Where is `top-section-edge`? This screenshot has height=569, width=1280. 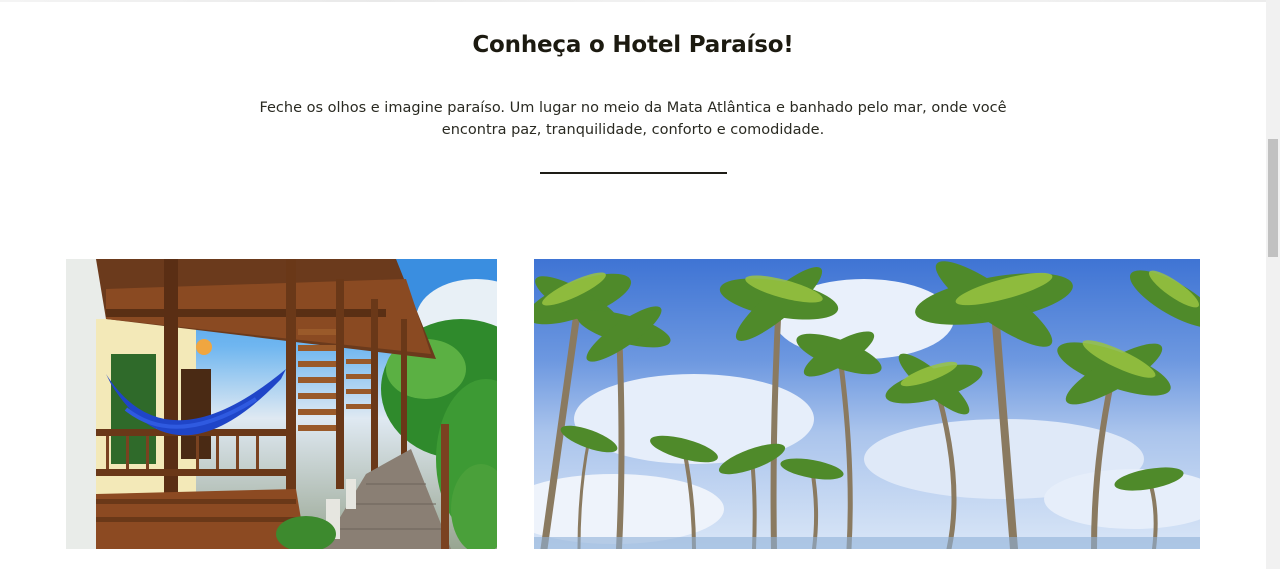 top-section-edge is located at coordinates (633, 1).